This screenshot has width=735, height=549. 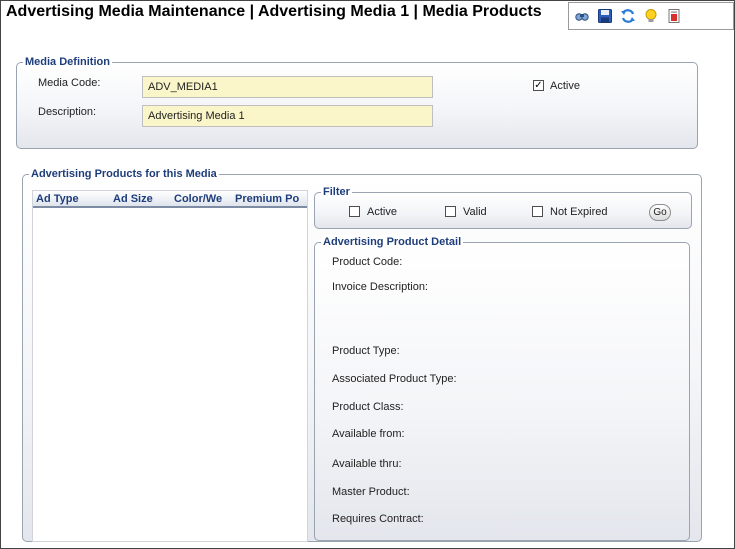 I want to click on save-button, so click(x=605, y=16).